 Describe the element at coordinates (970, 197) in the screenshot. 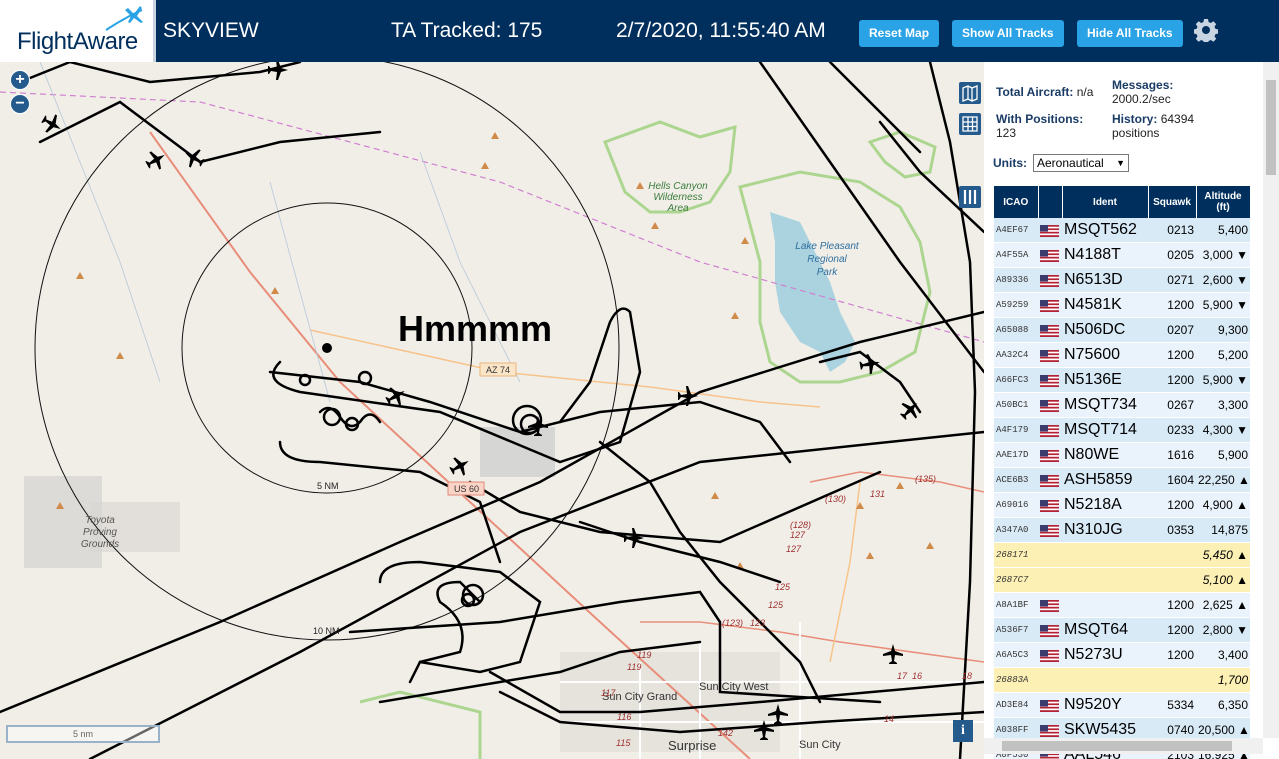

I see `column-toggle-button` at that location.